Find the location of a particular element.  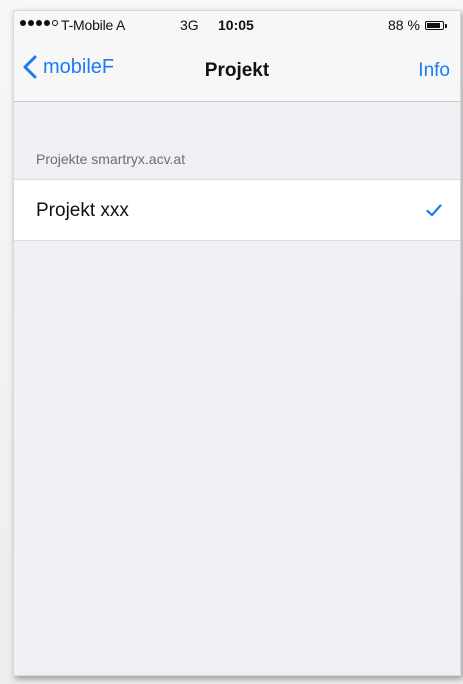

network-type: 3G is located at coordinates (189, 25).